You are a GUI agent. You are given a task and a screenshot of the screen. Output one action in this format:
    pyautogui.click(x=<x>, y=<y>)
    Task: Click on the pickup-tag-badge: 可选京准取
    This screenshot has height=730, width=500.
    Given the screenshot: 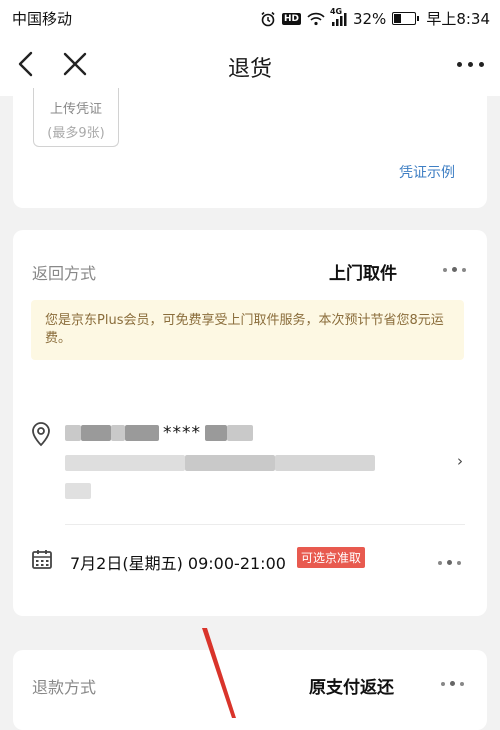 What is the action you would take?
    pyautogui.click(x=331, y=557)
    